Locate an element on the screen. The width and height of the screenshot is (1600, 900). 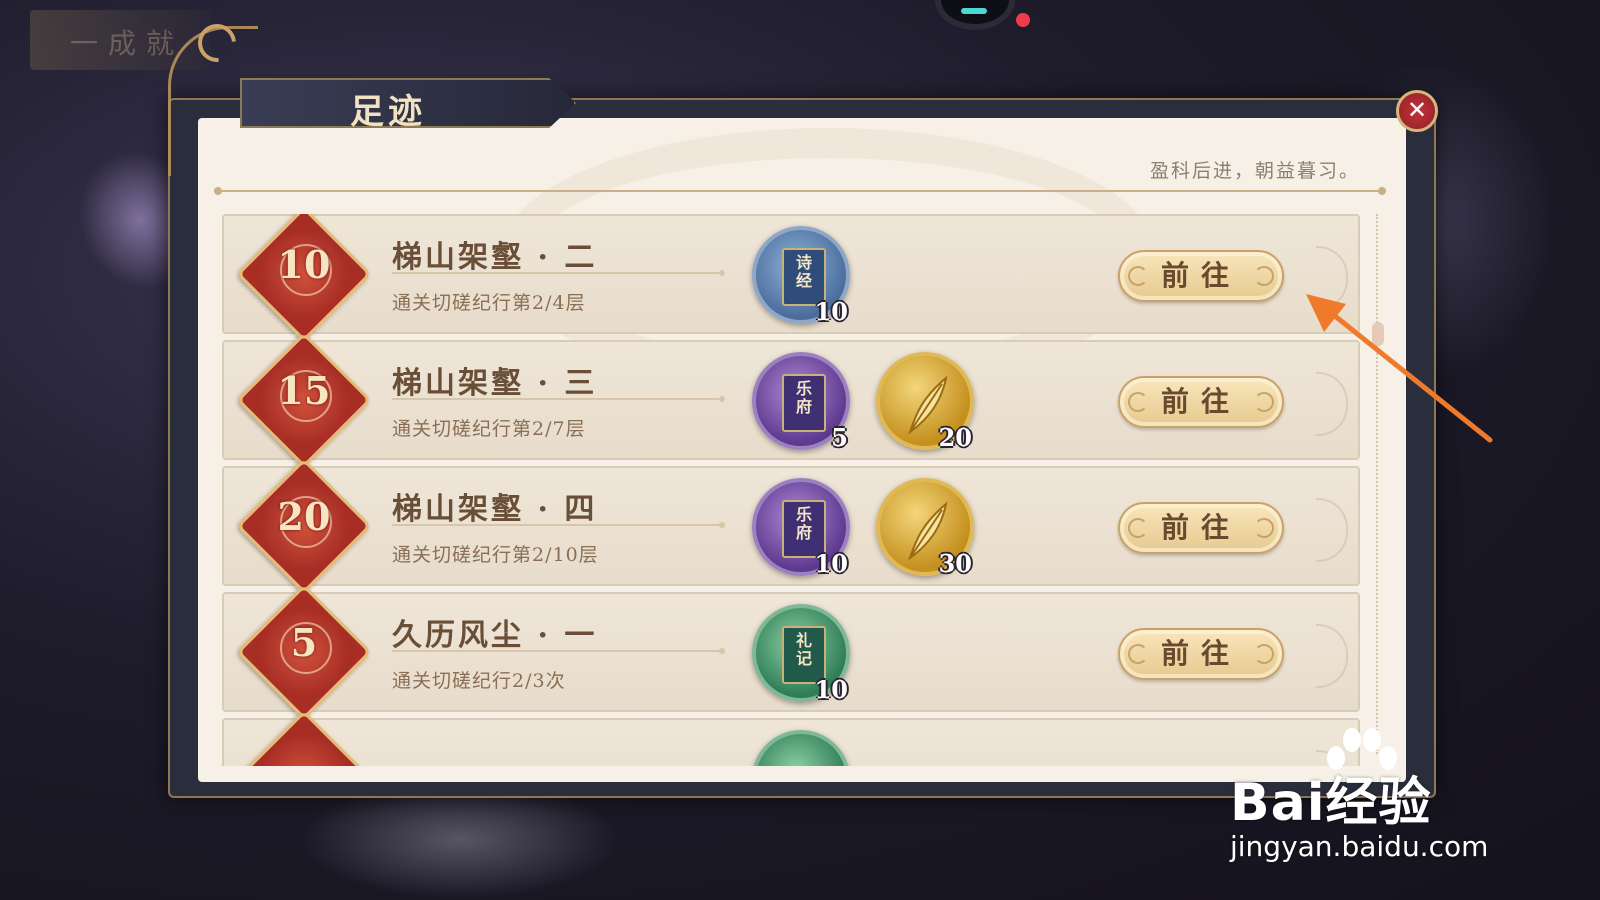
level-badge-number: 20 is located at coordinates (304, 516).